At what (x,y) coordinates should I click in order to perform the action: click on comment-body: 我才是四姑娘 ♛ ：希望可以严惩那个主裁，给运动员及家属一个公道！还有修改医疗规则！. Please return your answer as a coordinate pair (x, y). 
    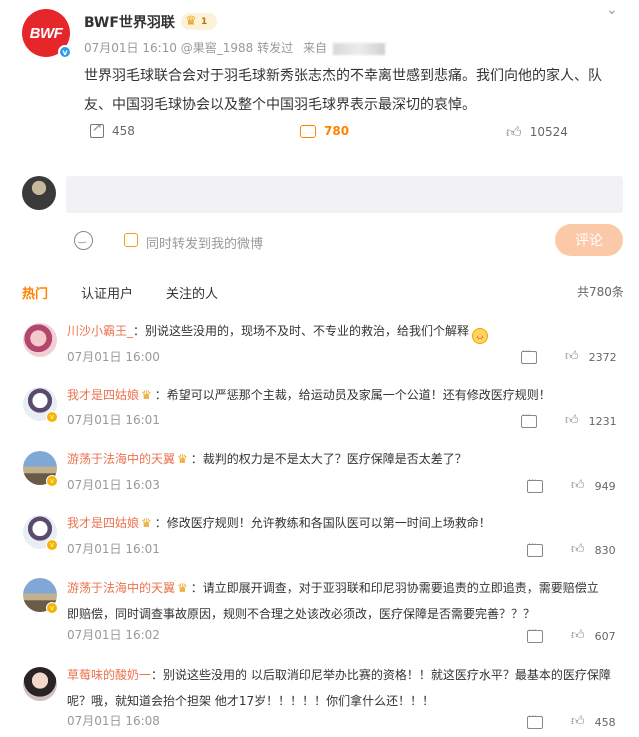
    Looking at the image, I should click on (309, 395).